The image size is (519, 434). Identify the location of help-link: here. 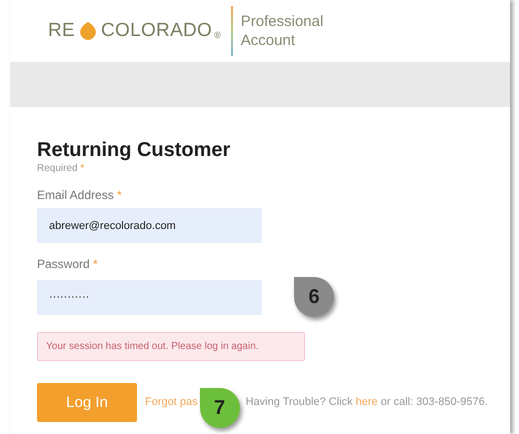
(367, 402).